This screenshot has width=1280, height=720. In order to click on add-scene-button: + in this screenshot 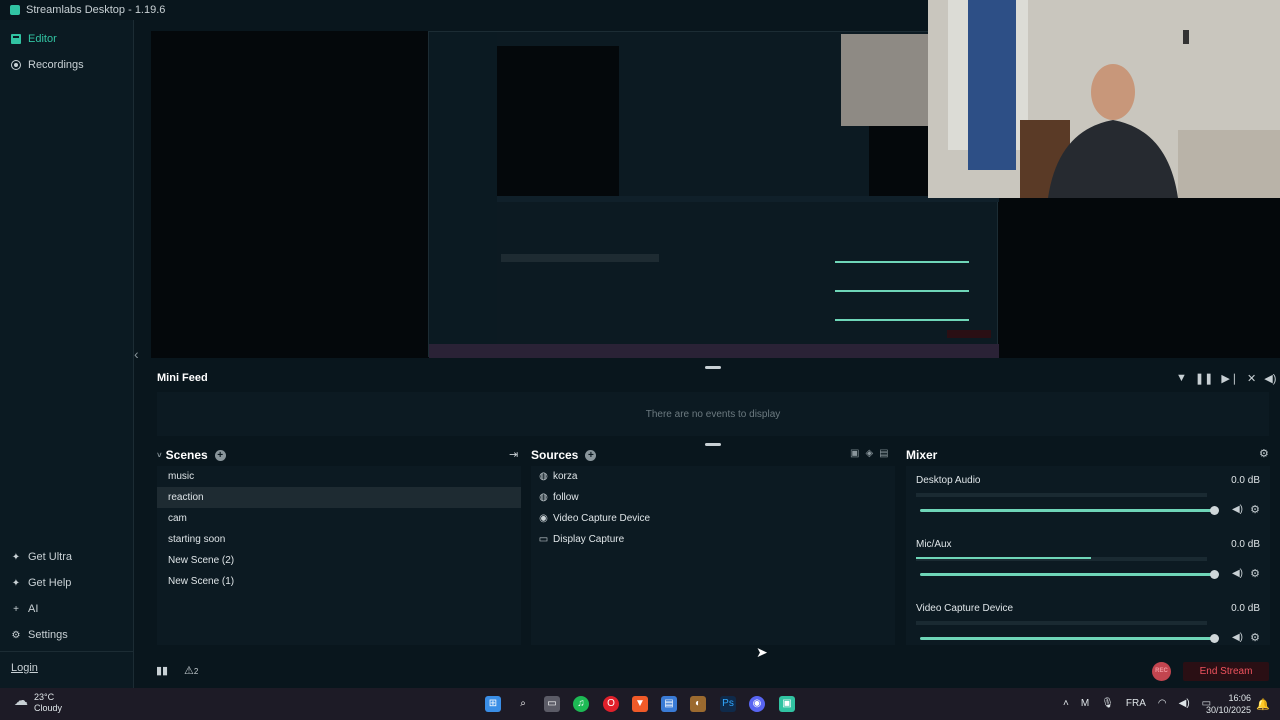, I will do `click(220, 455)`.